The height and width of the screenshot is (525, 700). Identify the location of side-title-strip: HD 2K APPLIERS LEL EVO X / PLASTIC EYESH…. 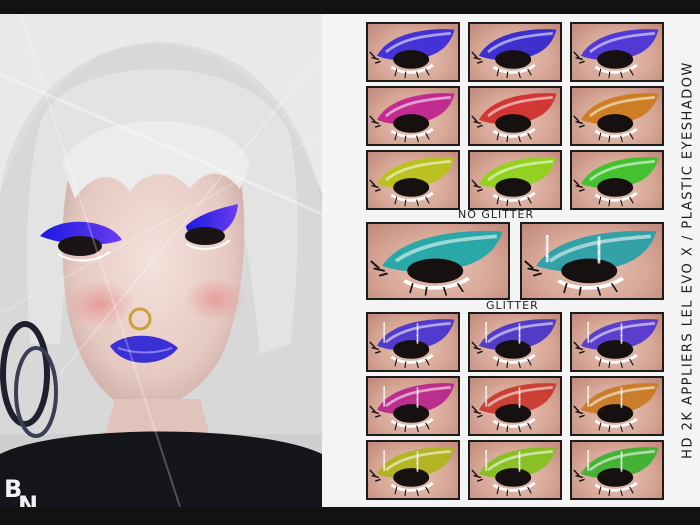
(688, 260).